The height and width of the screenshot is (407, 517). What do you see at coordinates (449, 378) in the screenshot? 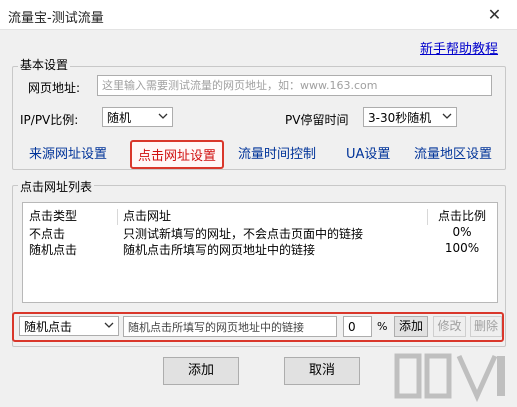
I see `watermark-logo` at bounding box center [449, 378].